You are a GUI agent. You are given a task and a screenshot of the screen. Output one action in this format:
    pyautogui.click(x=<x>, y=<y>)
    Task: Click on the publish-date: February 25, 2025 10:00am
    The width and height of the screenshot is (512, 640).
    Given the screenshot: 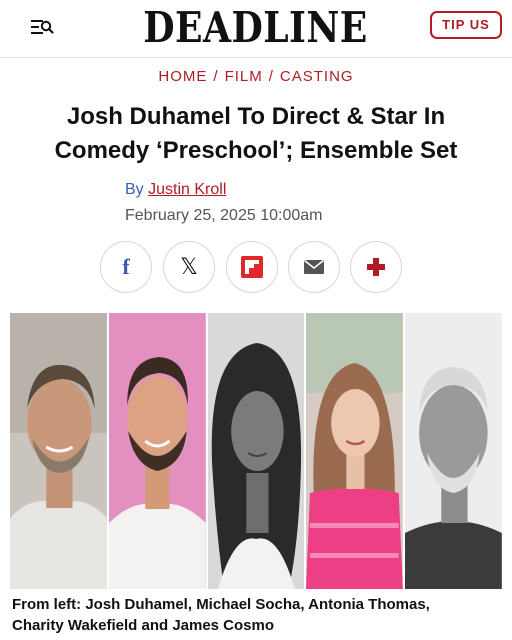 What is the action you would take?
    pyautogui.click(x=224, y=215)
    